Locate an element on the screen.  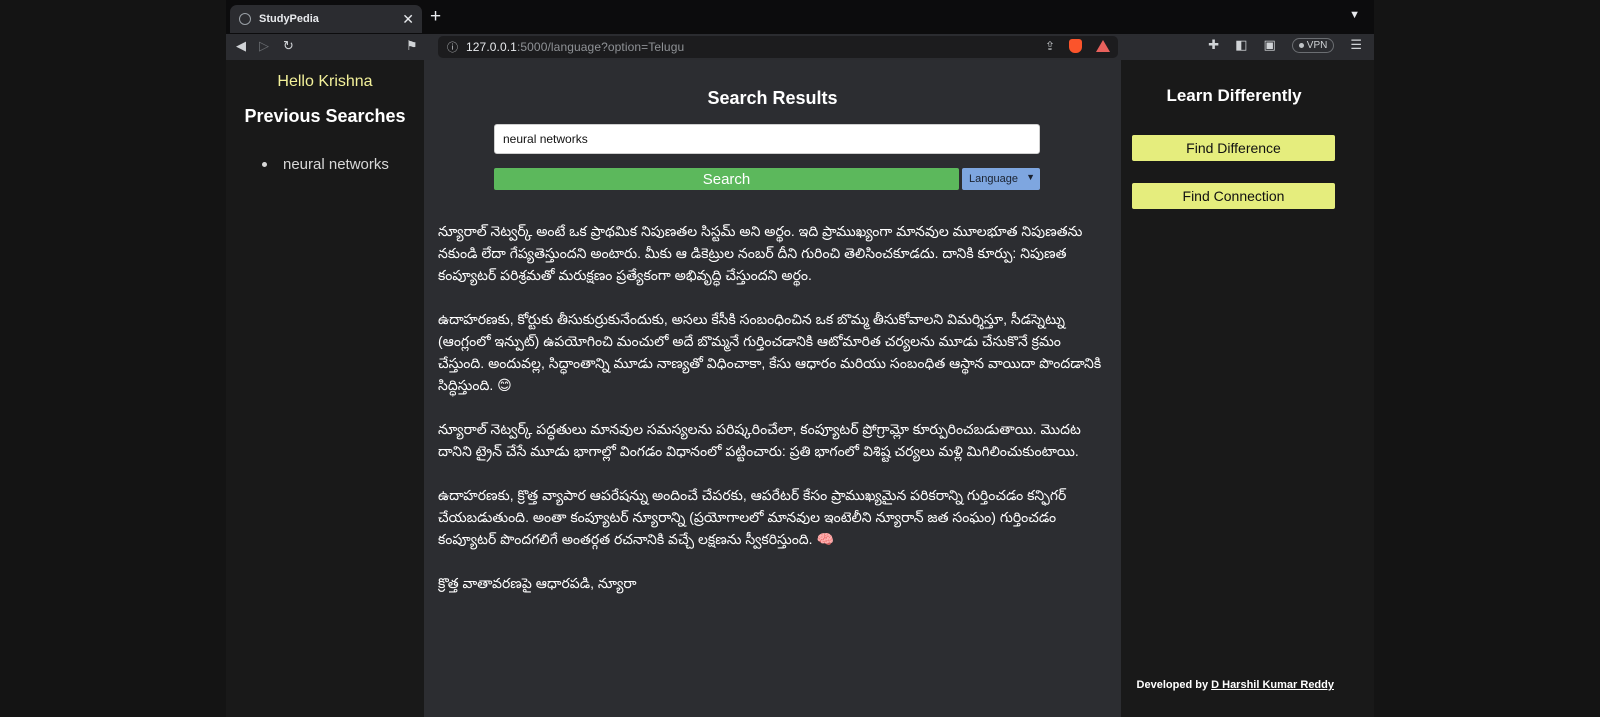
url-bar-actions: ⇪ is located at coordinates (1077, 46).